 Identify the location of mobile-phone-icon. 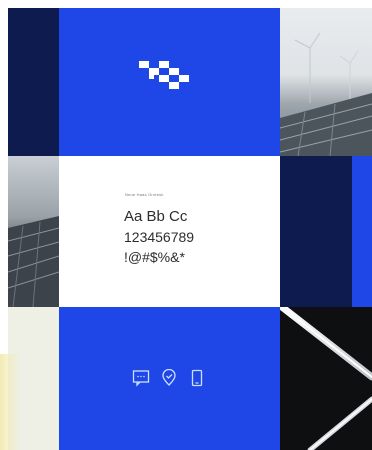
(197, 378).